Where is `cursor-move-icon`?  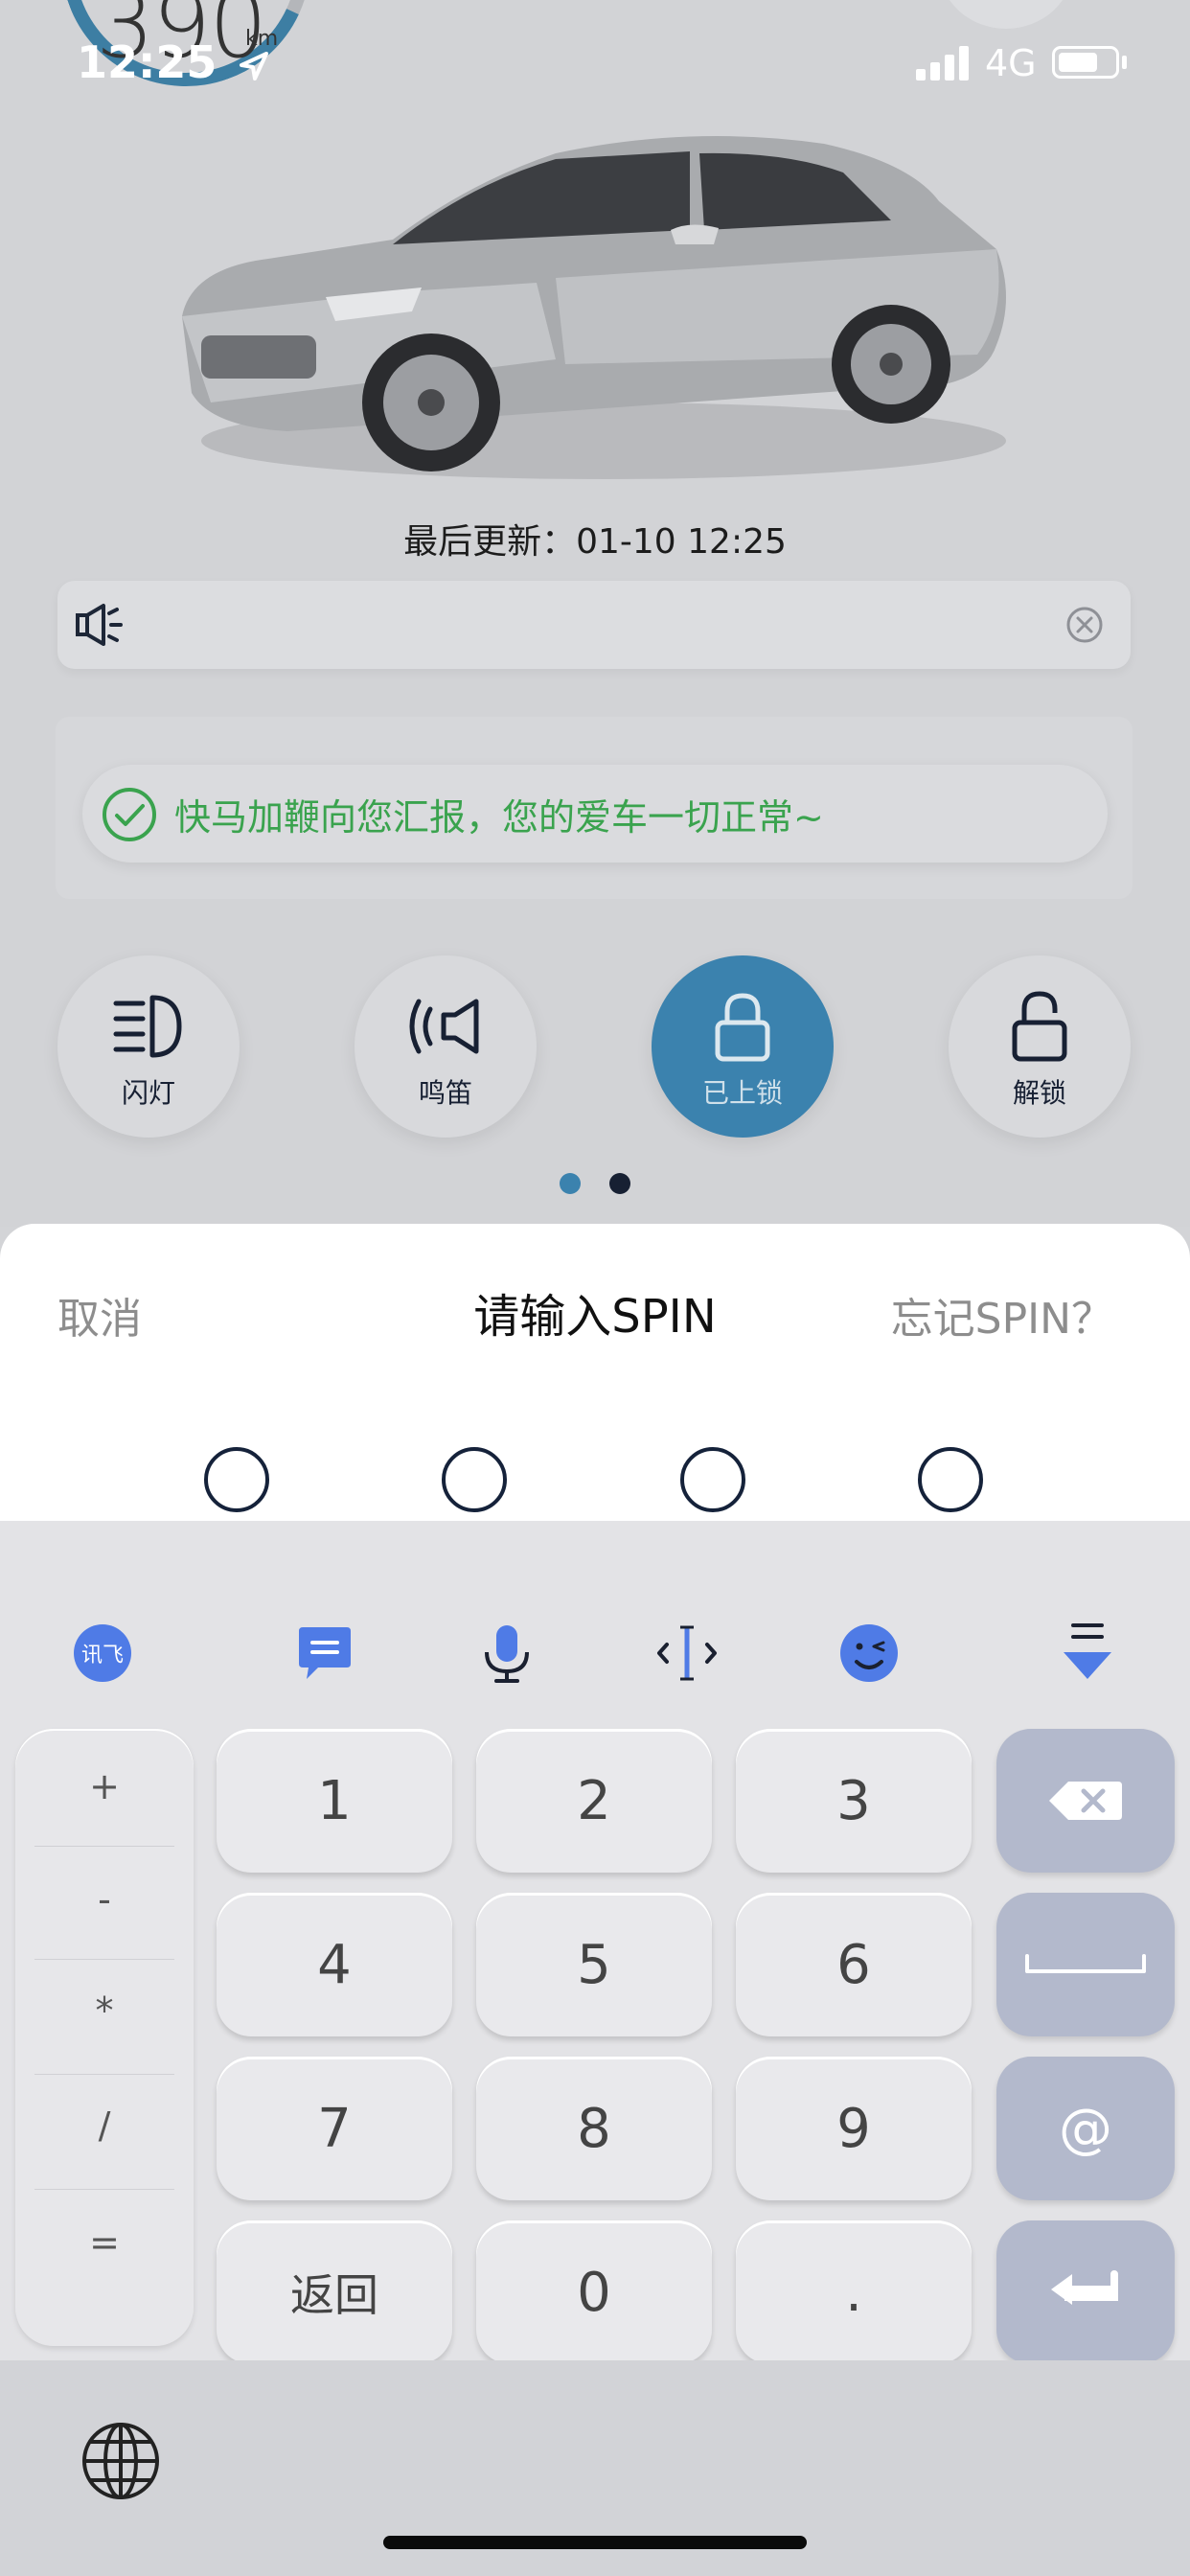 cursor-move-icon is located at coordinates (687, 1653).